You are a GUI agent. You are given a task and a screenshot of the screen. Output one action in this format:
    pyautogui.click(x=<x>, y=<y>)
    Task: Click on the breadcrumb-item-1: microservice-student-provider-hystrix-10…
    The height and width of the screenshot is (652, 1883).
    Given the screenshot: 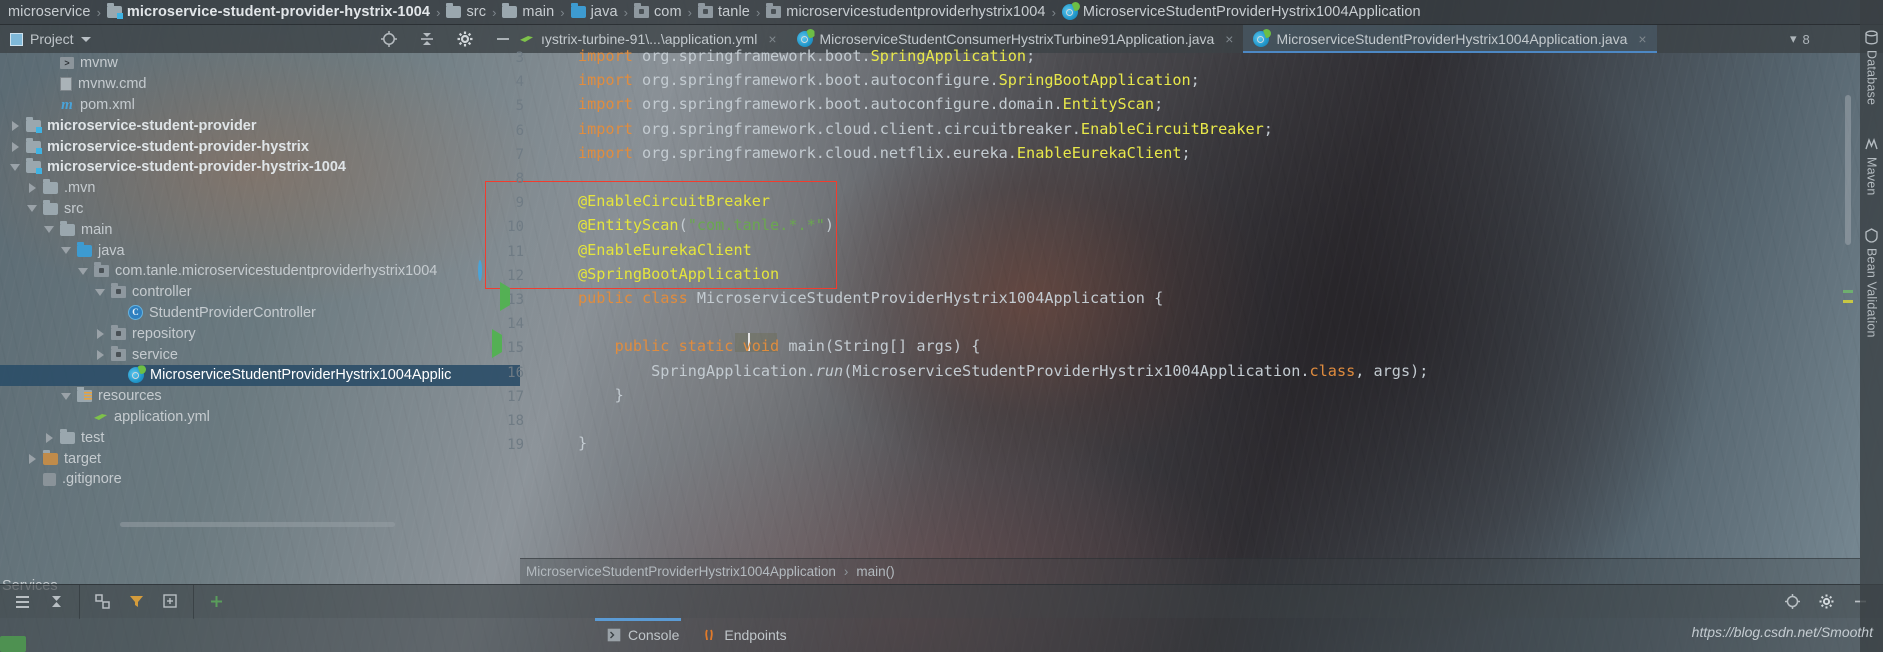 What is the action you would take?
    pyautogui.click(x=268, y=12)
    